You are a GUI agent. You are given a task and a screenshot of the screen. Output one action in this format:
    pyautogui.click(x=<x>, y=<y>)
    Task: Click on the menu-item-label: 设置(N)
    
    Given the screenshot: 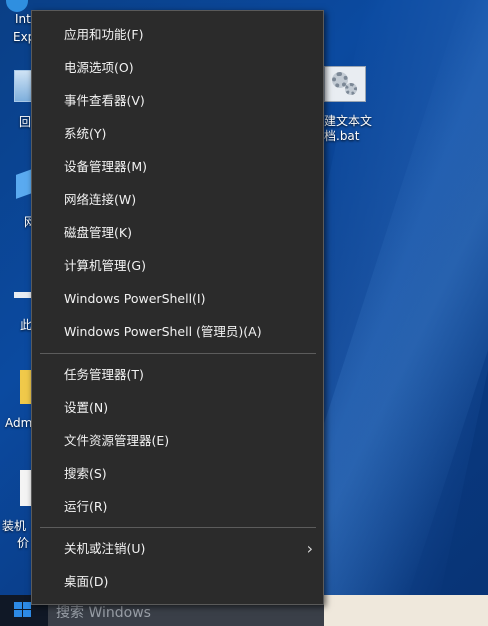 What is the action you would take?
    pyautogui.click(x=86, y=407)
    